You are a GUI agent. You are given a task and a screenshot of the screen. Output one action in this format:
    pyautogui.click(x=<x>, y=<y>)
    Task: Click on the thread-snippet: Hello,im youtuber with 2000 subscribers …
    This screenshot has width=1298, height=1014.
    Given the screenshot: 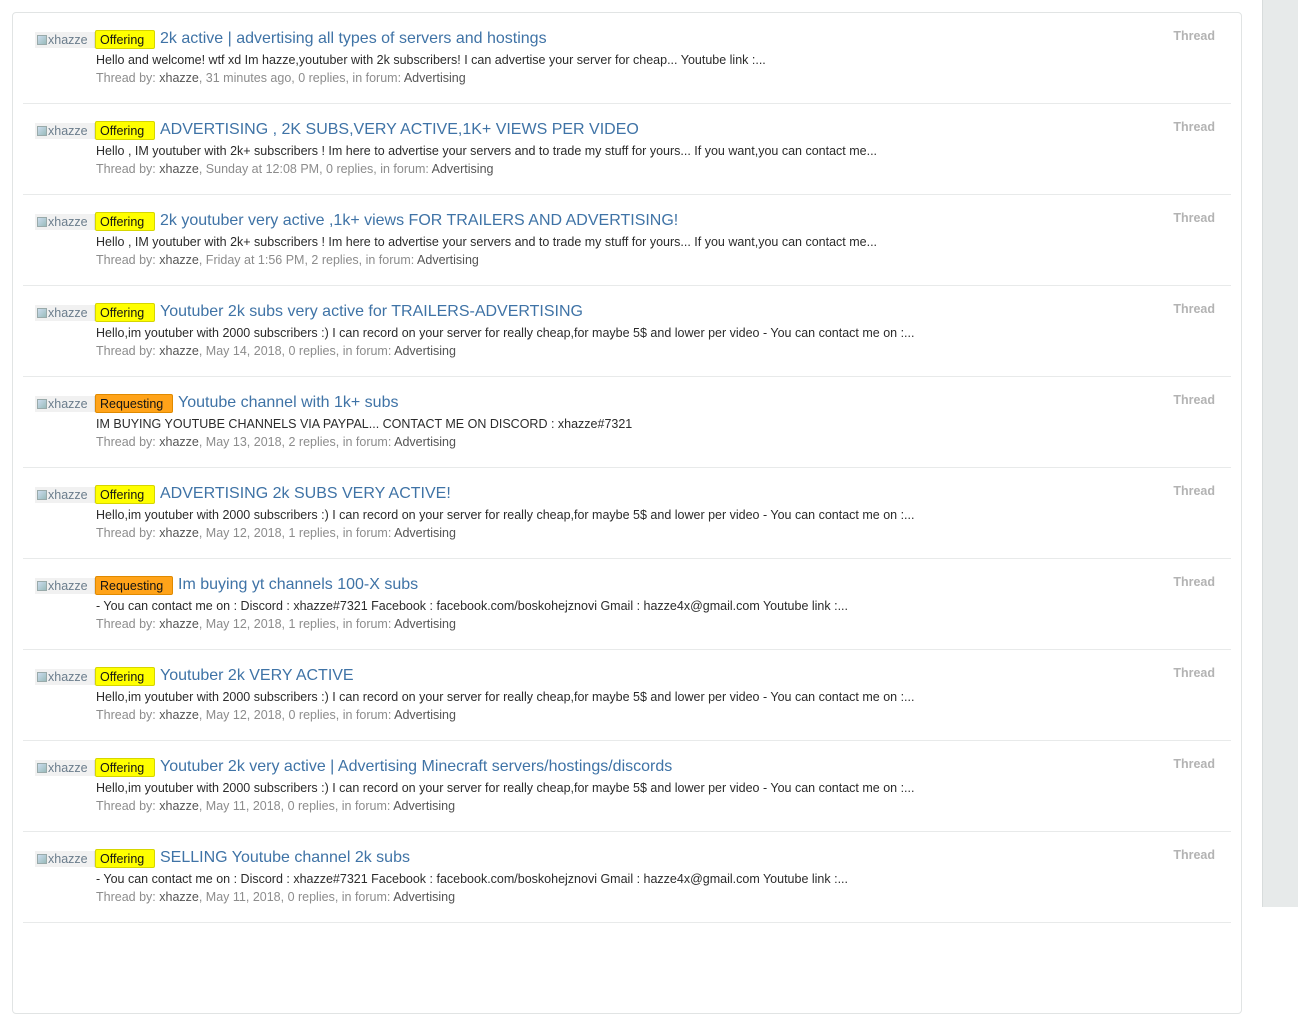 What is the action you would take?
    pyautogui.click(x=505, y=515)
    